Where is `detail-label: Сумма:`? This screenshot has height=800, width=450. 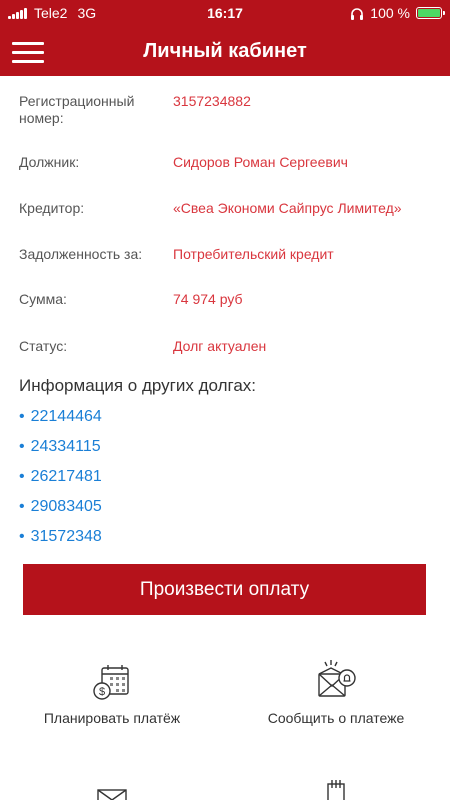 detail-label: Сумма: is located at coordinates (43, 299).